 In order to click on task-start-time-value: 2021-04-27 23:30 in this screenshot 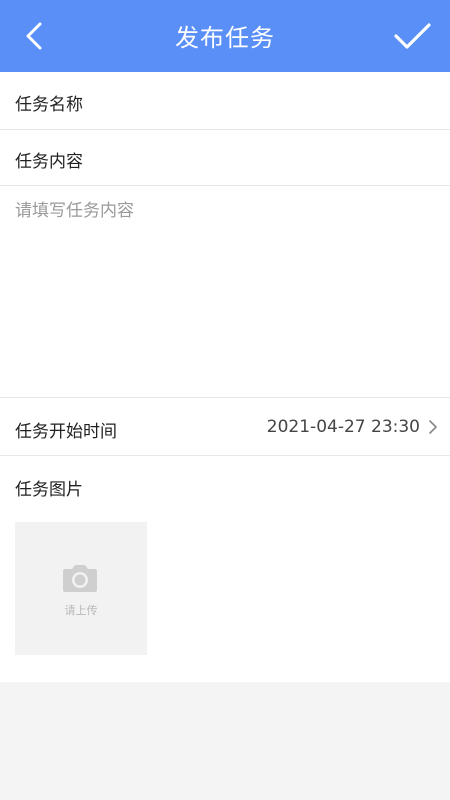, I will do `click(343, 427)`.